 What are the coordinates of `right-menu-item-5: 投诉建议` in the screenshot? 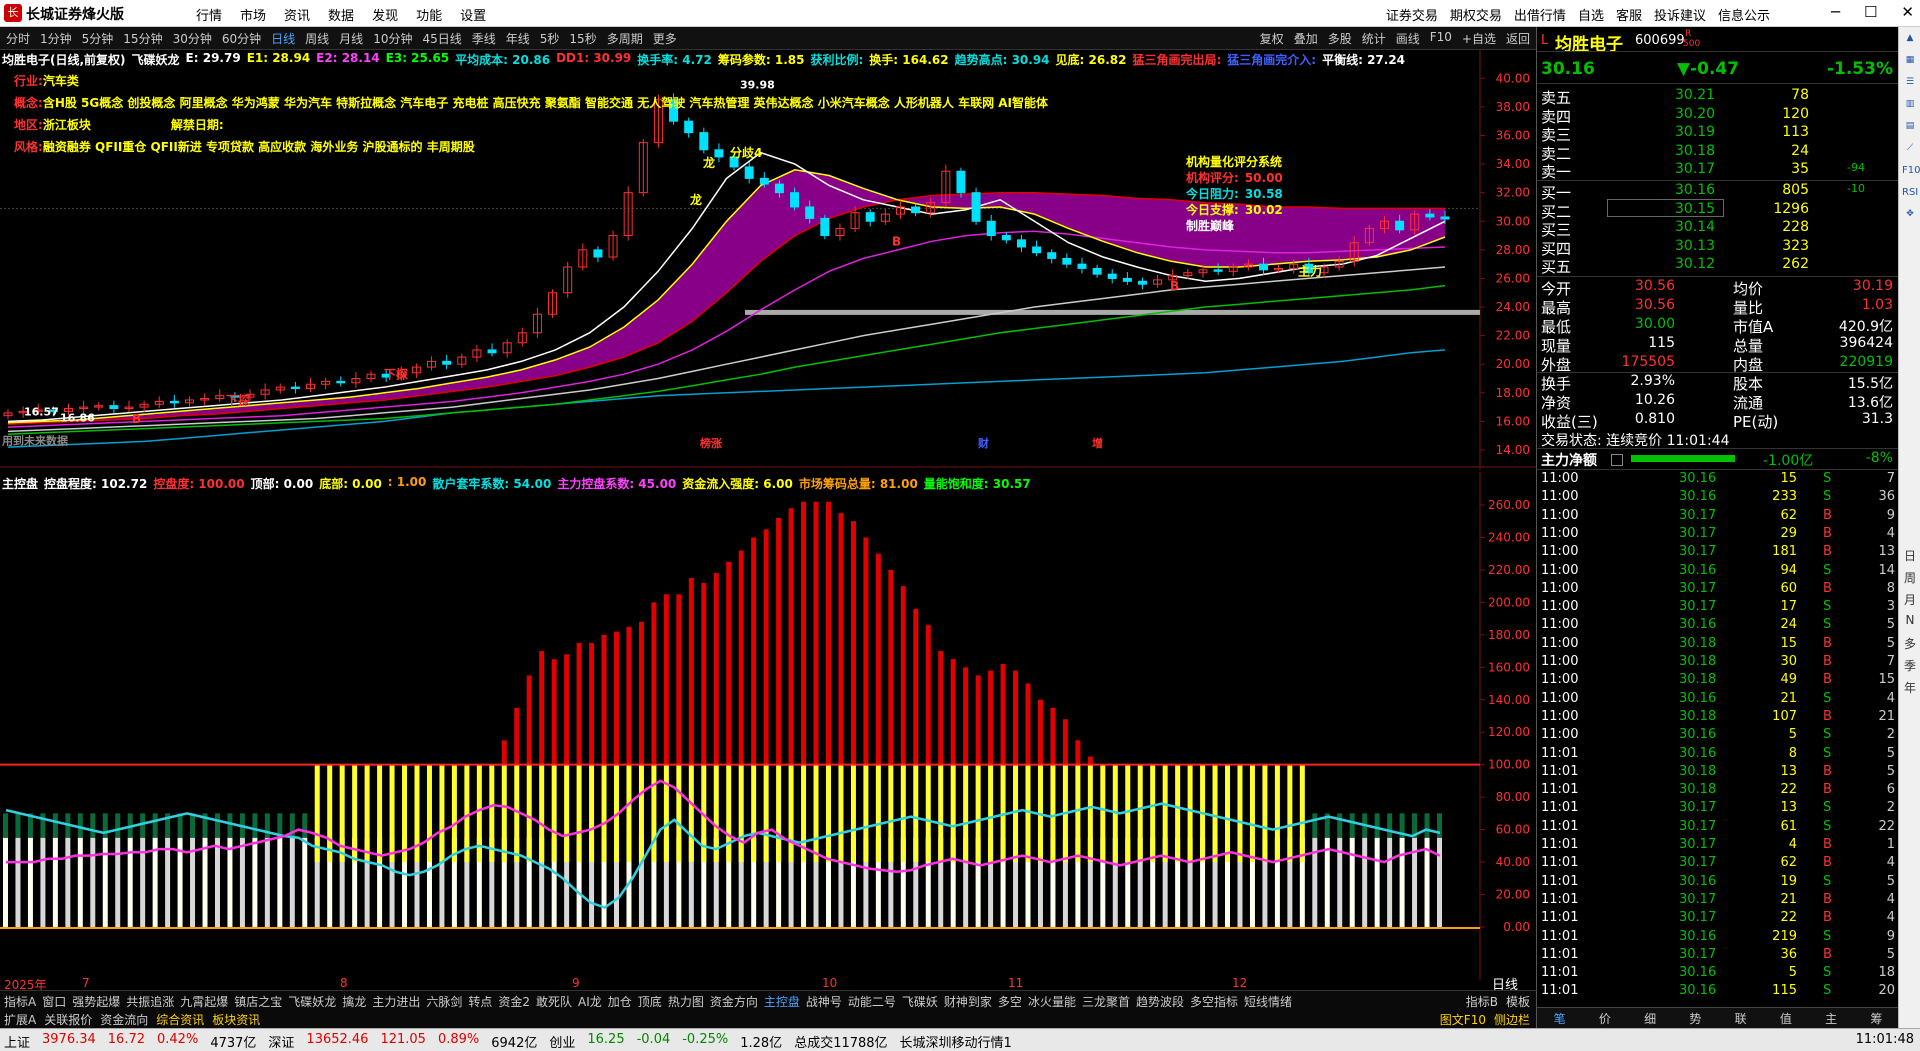 It's located at (1680, 14).